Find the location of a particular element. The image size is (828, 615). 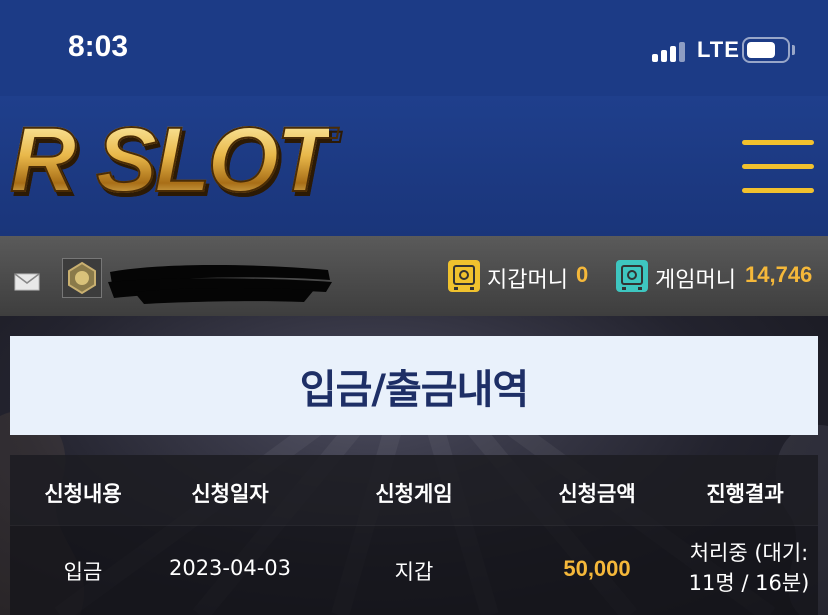

battery-tip is located at coordinates (793, 50).